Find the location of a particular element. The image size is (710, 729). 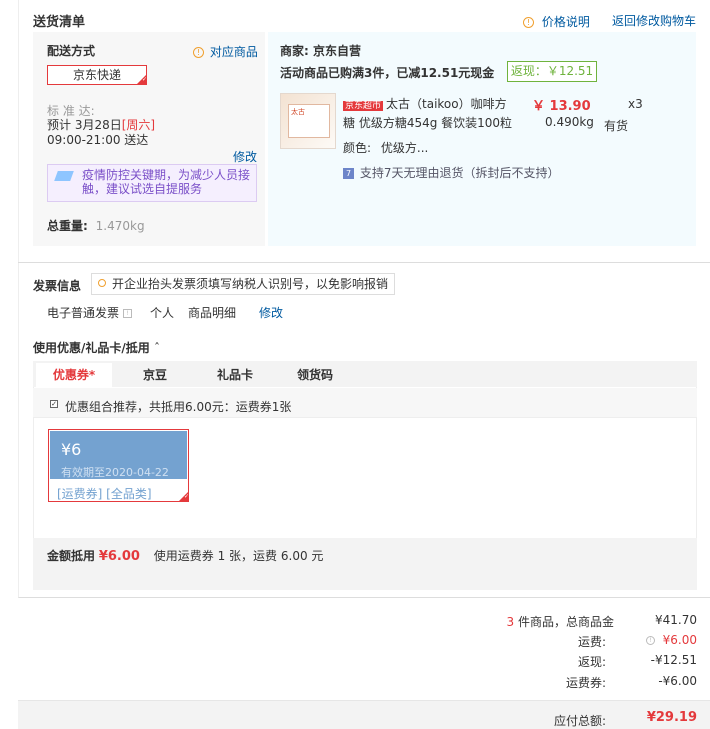

tab-coupon: 优惠券* is located at coordinates (74, 375).